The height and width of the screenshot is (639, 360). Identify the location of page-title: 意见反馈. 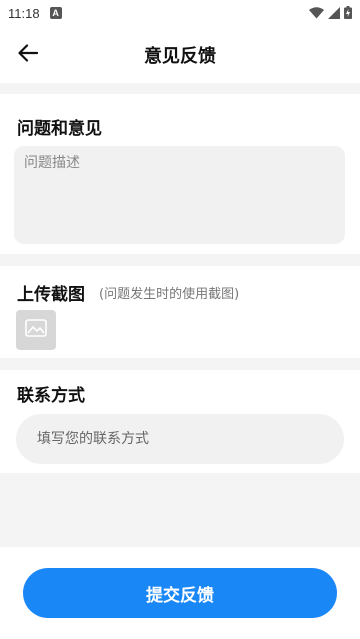
(180, 56).